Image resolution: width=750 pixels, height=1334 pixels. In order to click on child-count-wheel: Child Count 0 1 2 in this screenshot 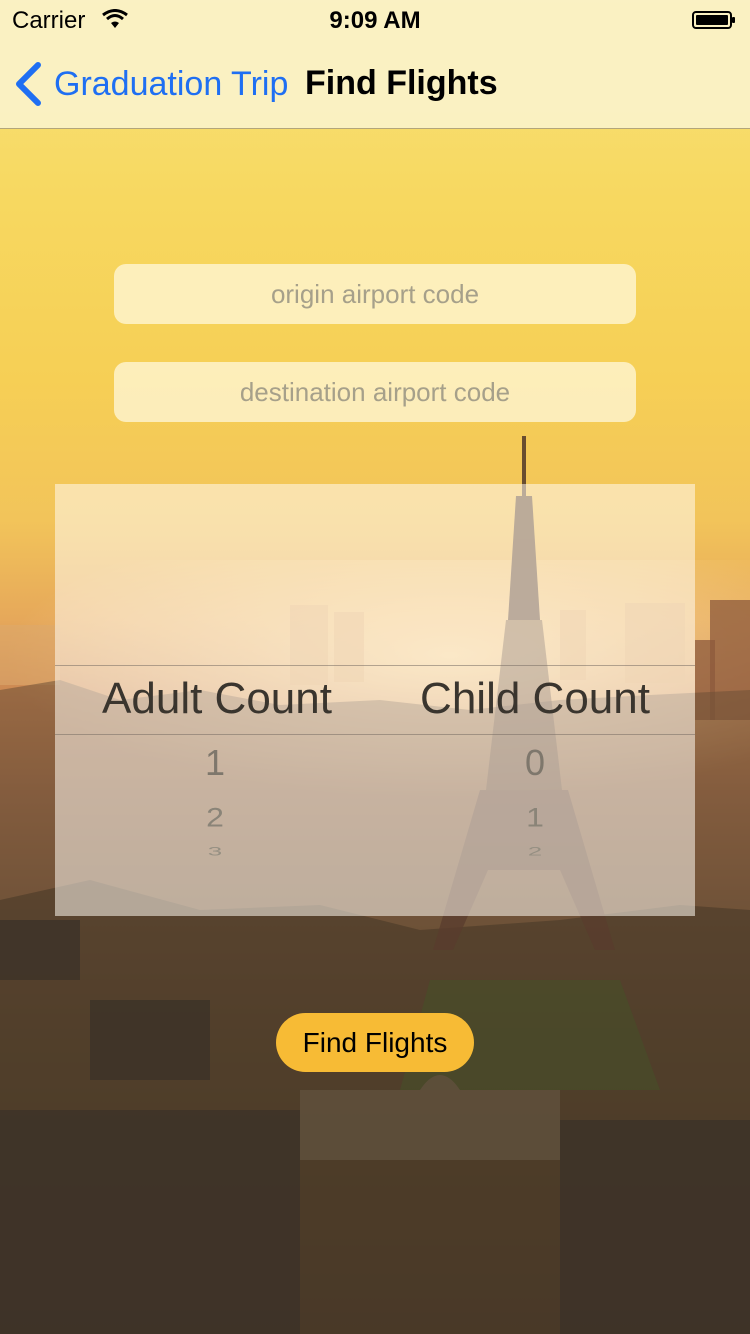, I will do `click(535, 700)`.